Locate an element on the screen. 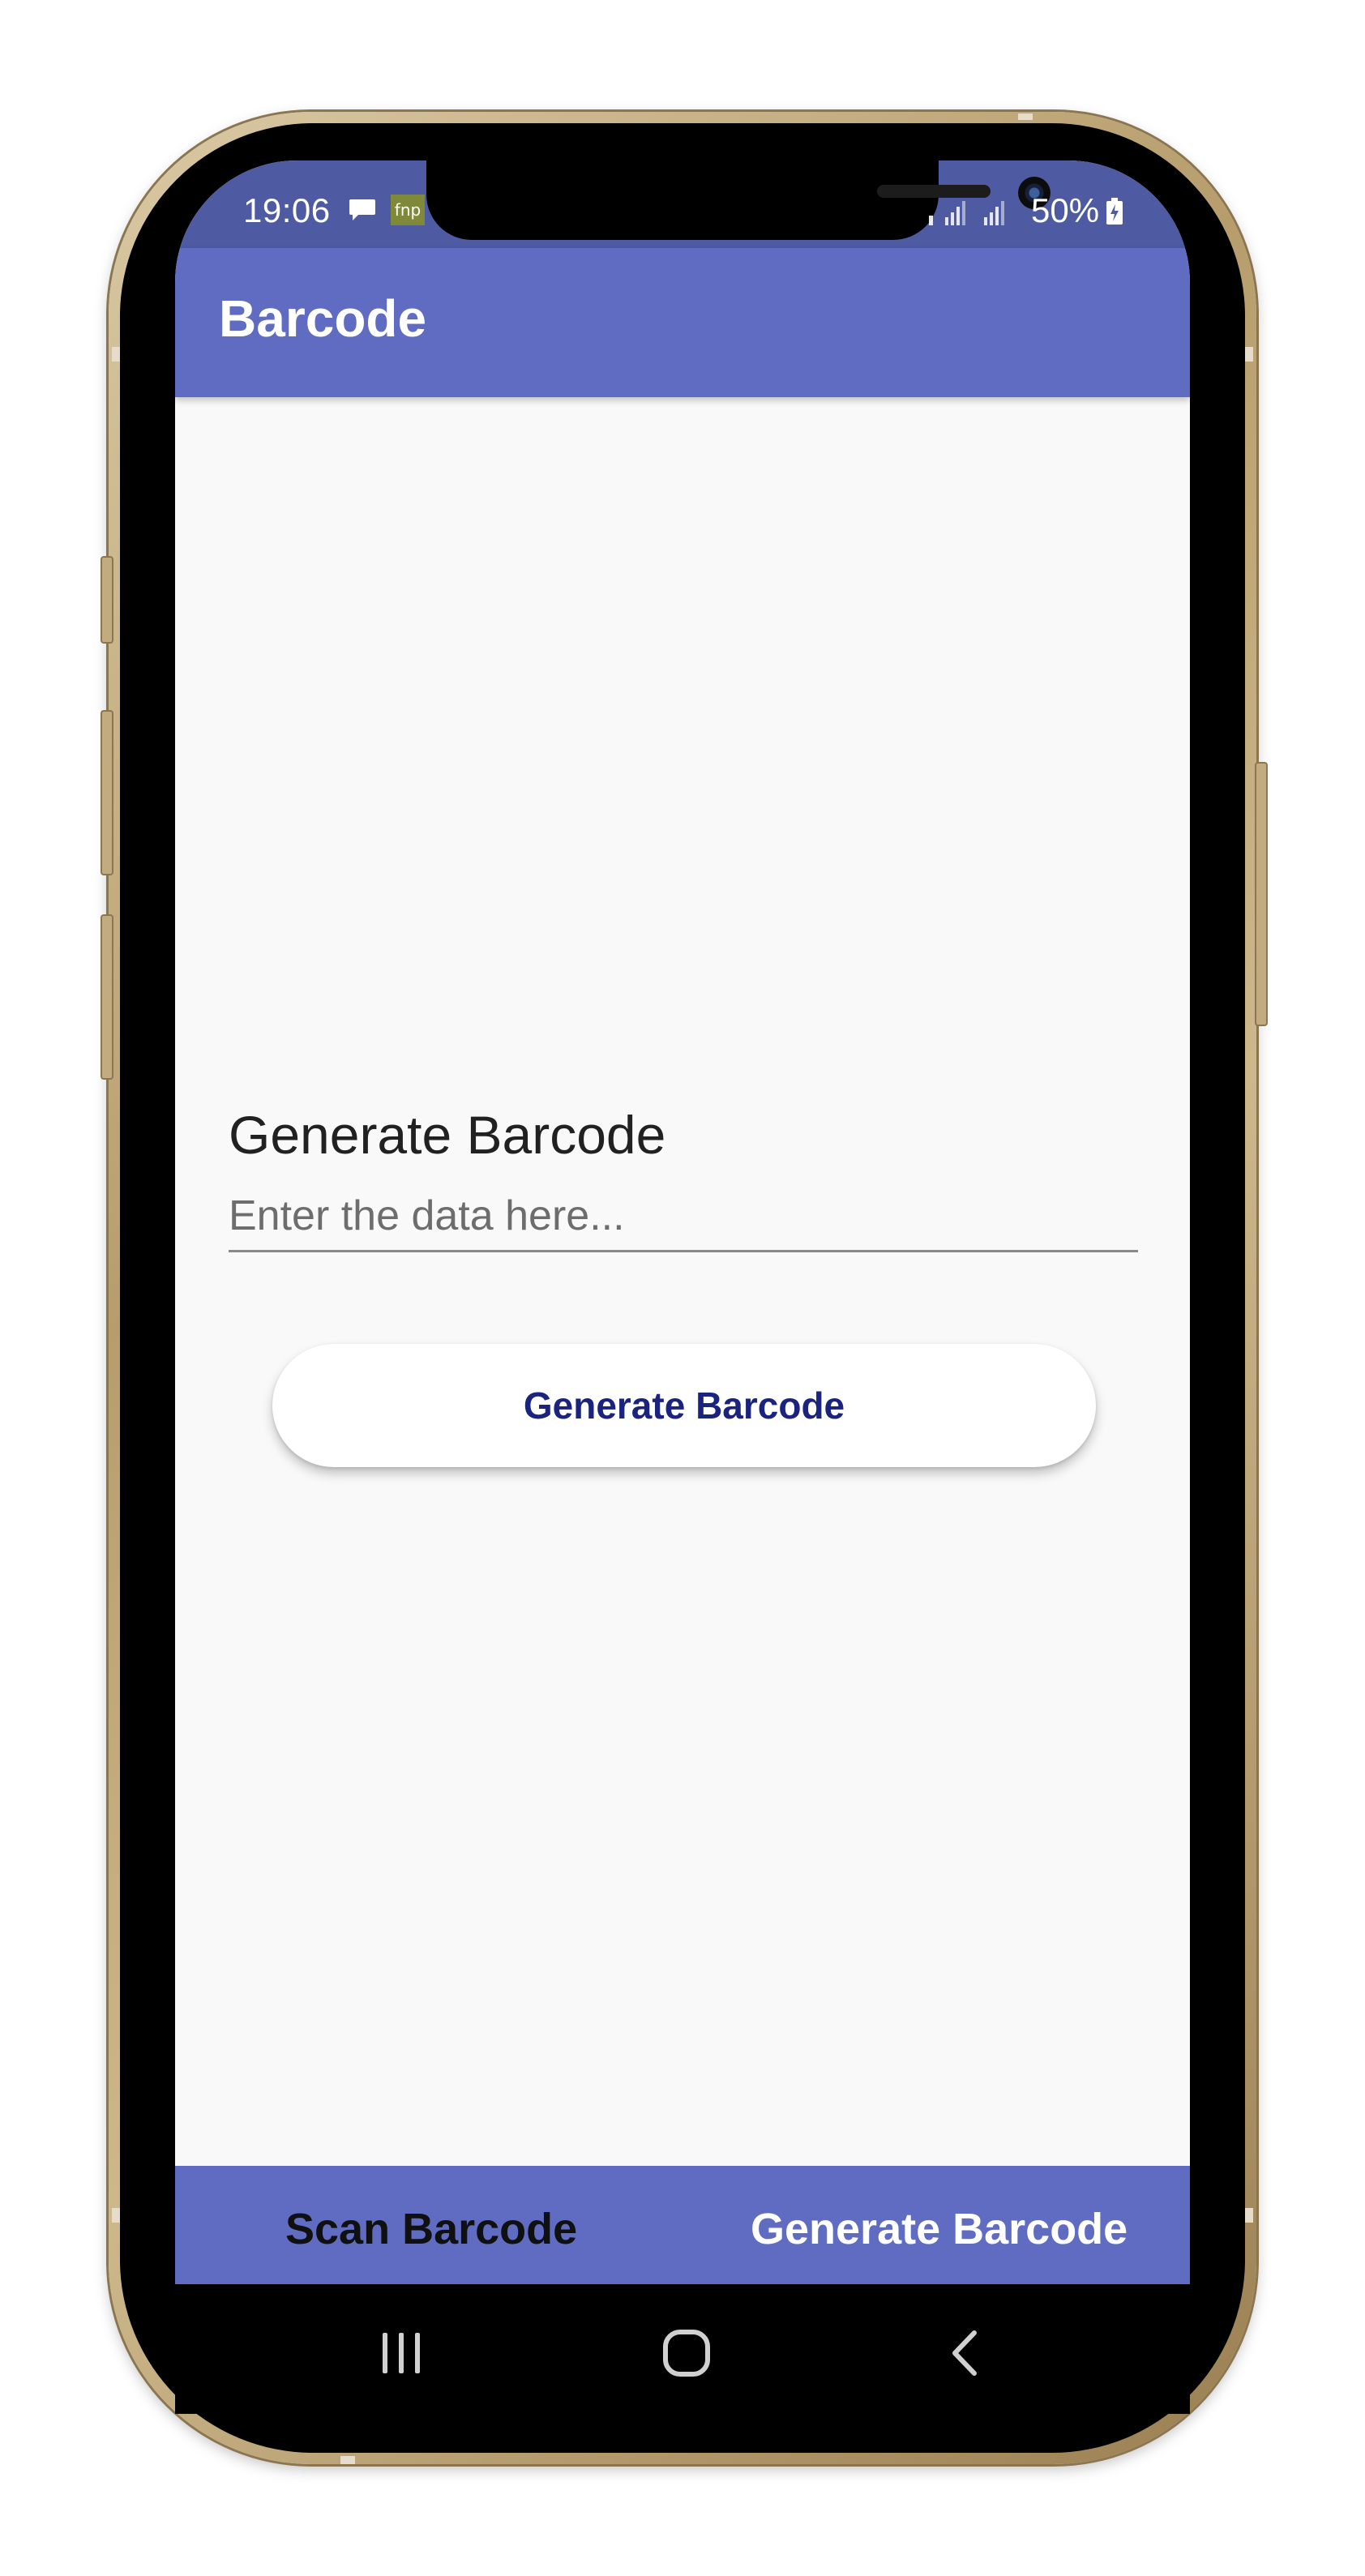 Image resolution: width=1365 pixels, height=2576 pixels. camera-notch is located at coordinates (738, 200).